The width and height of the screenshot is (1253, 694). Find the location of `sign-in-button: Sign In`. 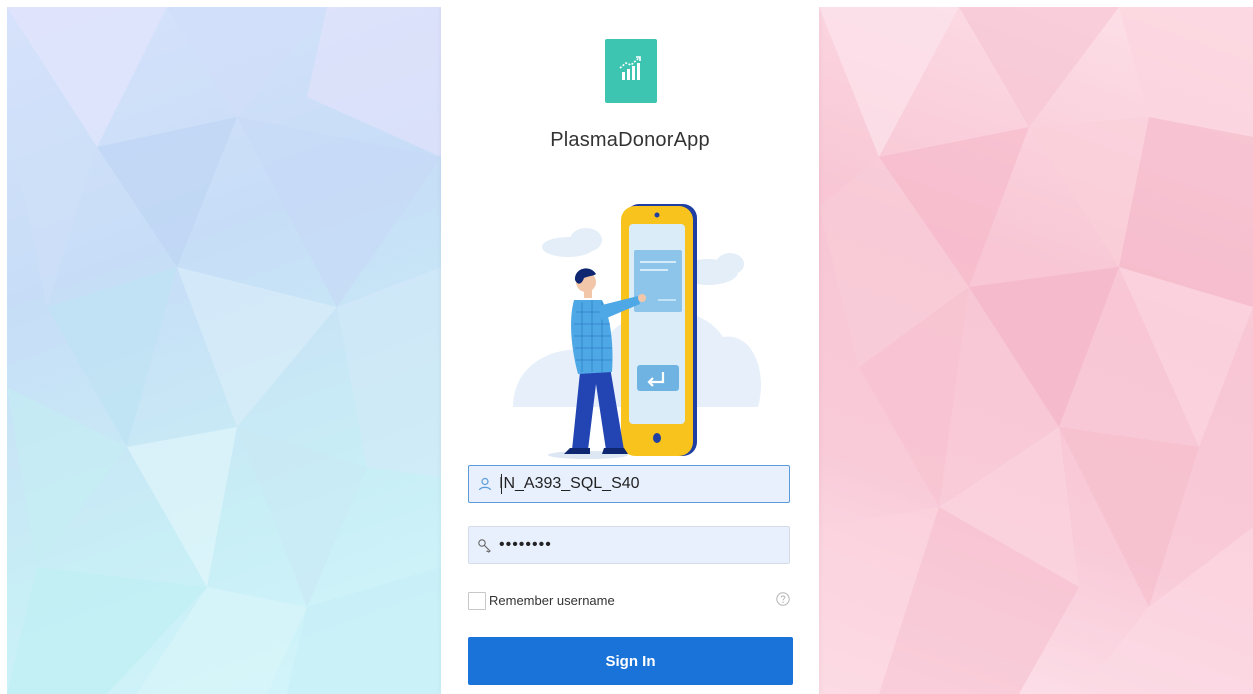

sign-in-button: Sign In is located at coordinates (630, 661).